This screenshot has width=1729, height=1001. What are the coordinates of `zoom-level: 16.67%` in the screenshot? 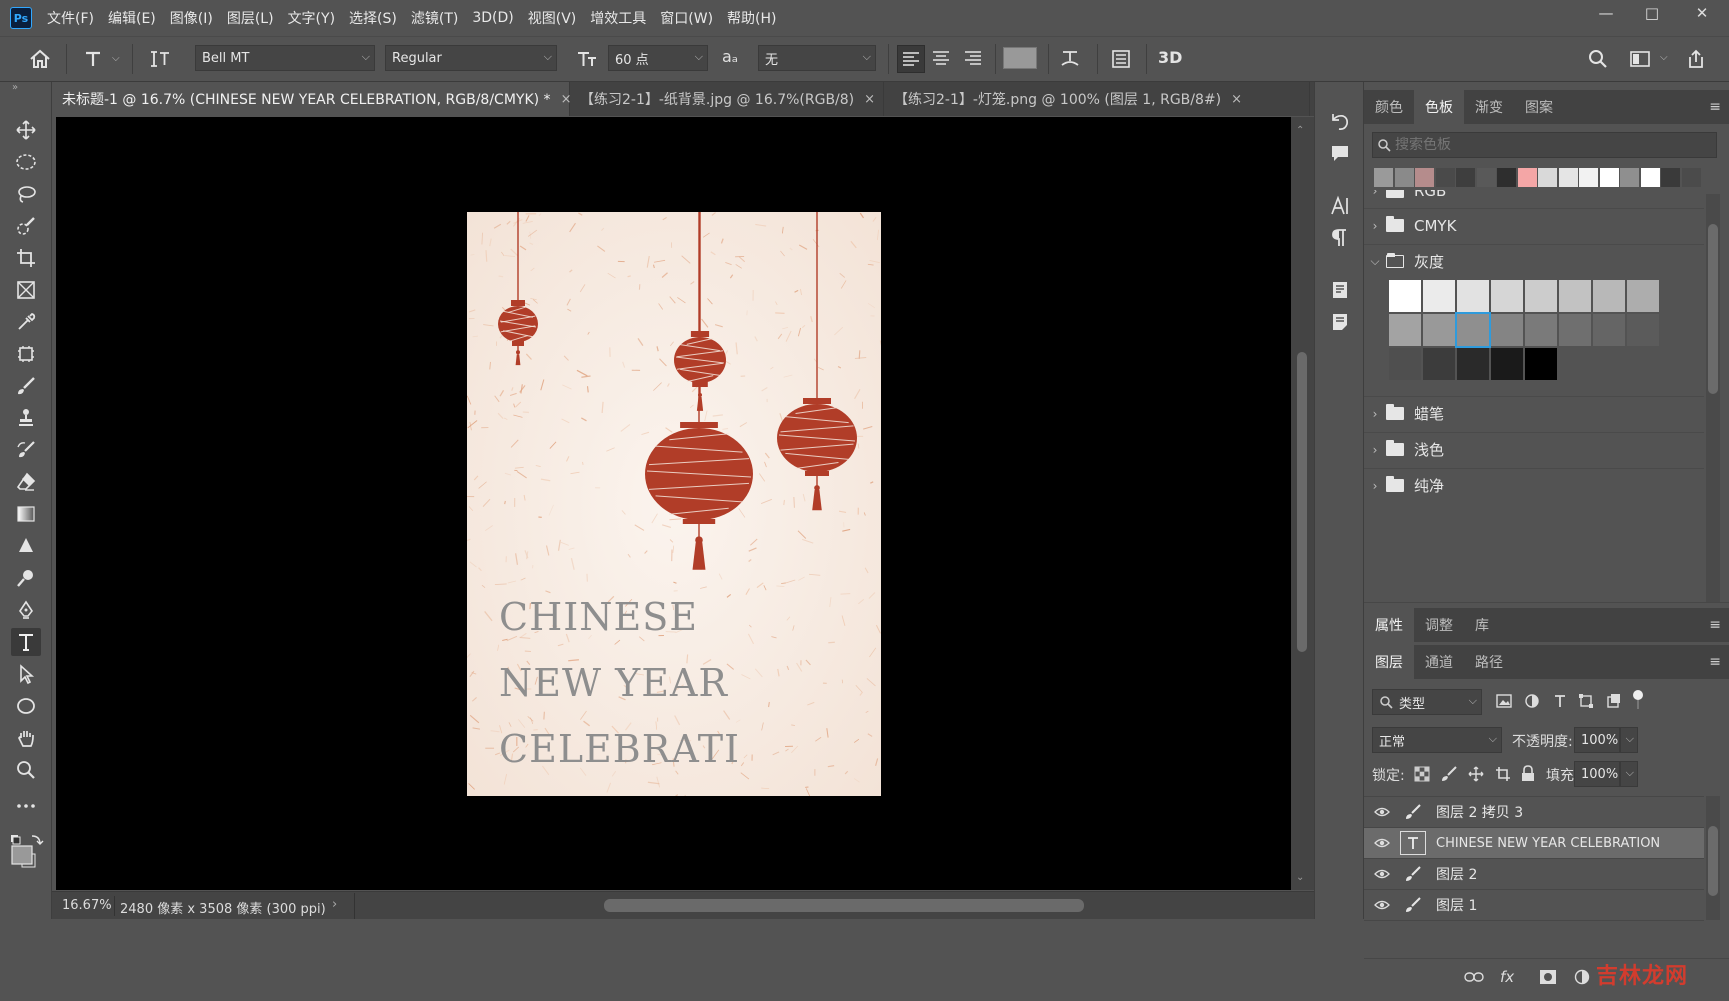 It's located at (87, 905).